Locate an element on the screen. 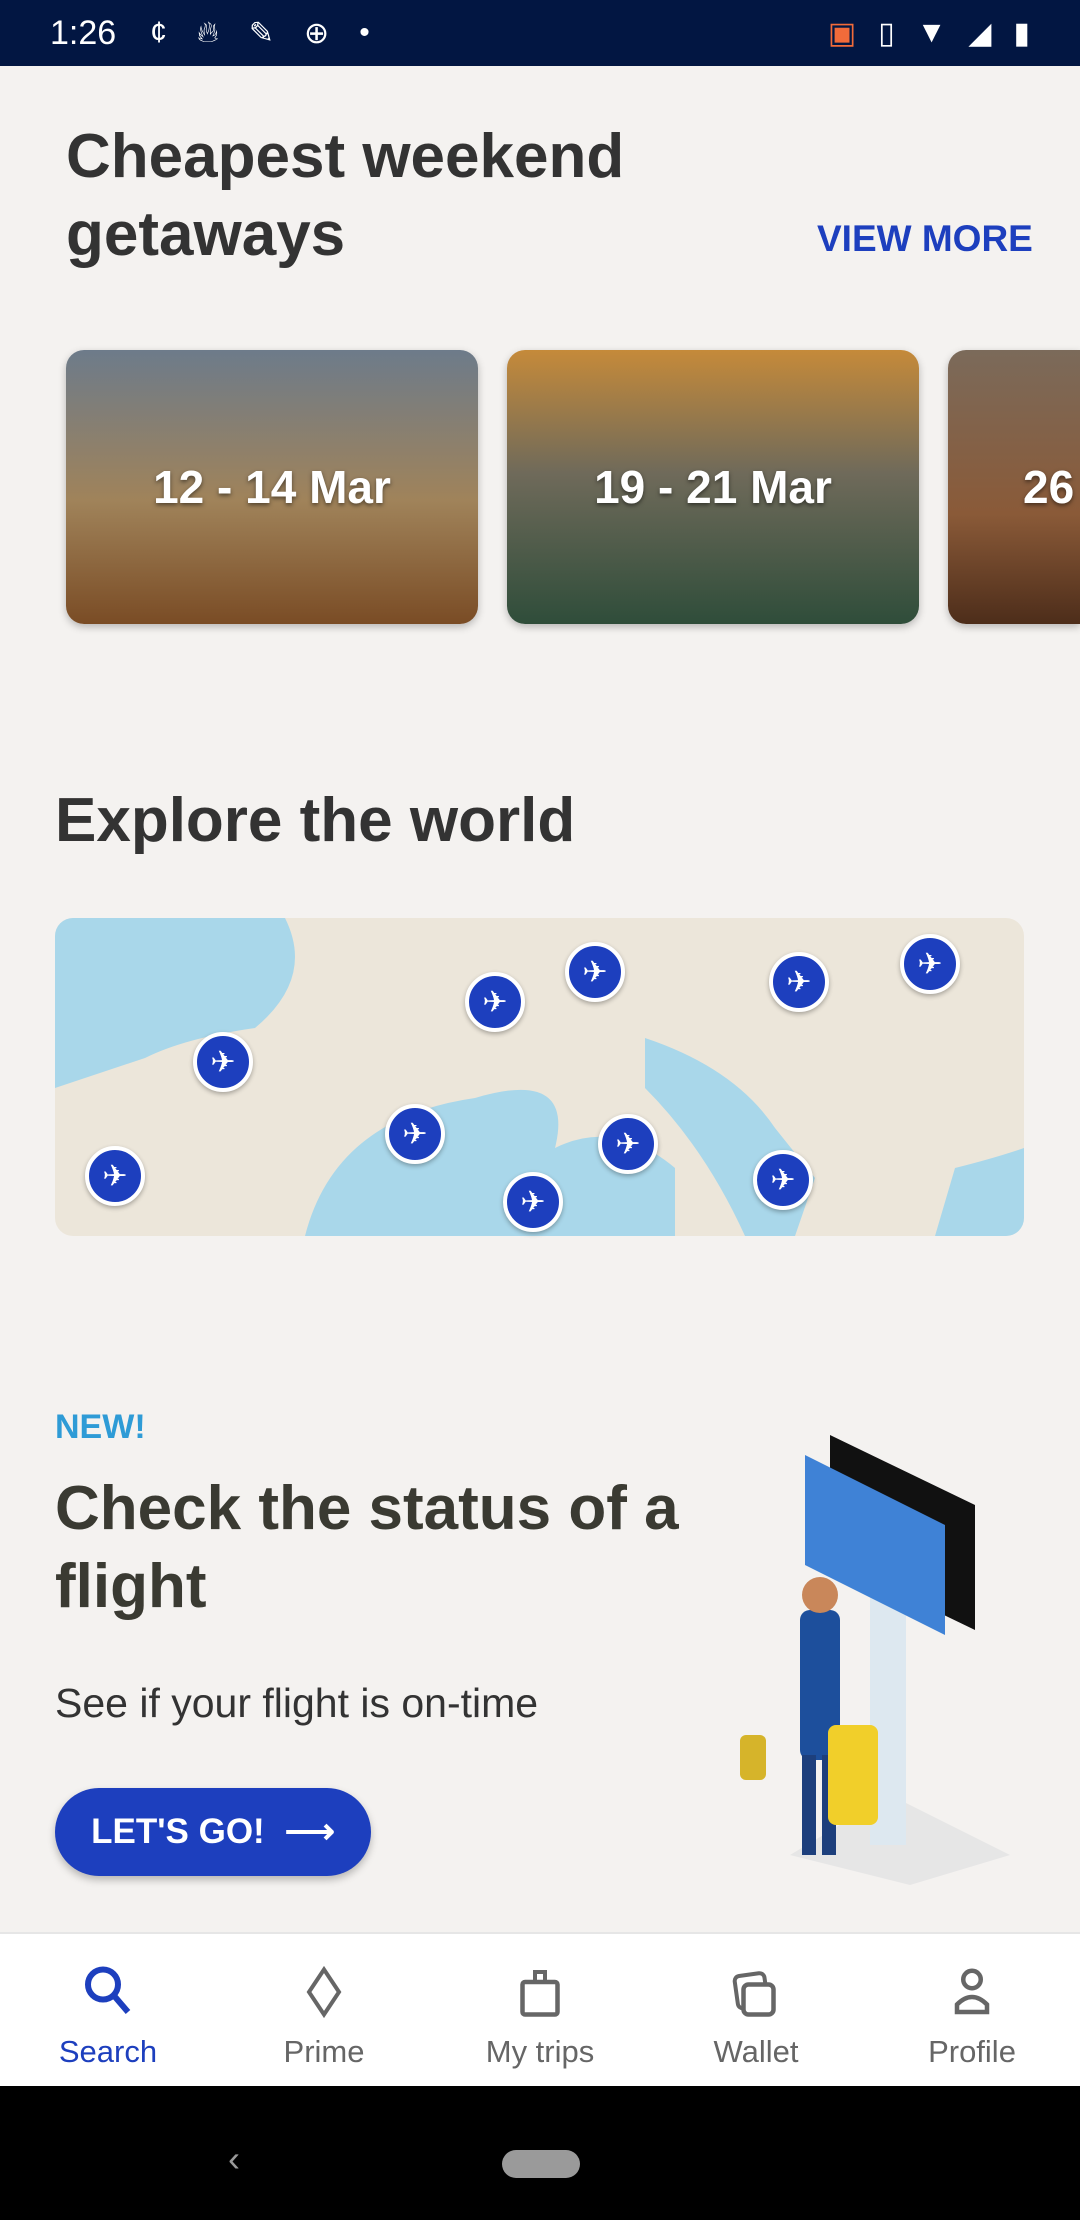 Image resolution: width=1080 pixels, height=2220 pixels. flight-status-title: Check the status of a flight is located at coordinates (367, 1547).